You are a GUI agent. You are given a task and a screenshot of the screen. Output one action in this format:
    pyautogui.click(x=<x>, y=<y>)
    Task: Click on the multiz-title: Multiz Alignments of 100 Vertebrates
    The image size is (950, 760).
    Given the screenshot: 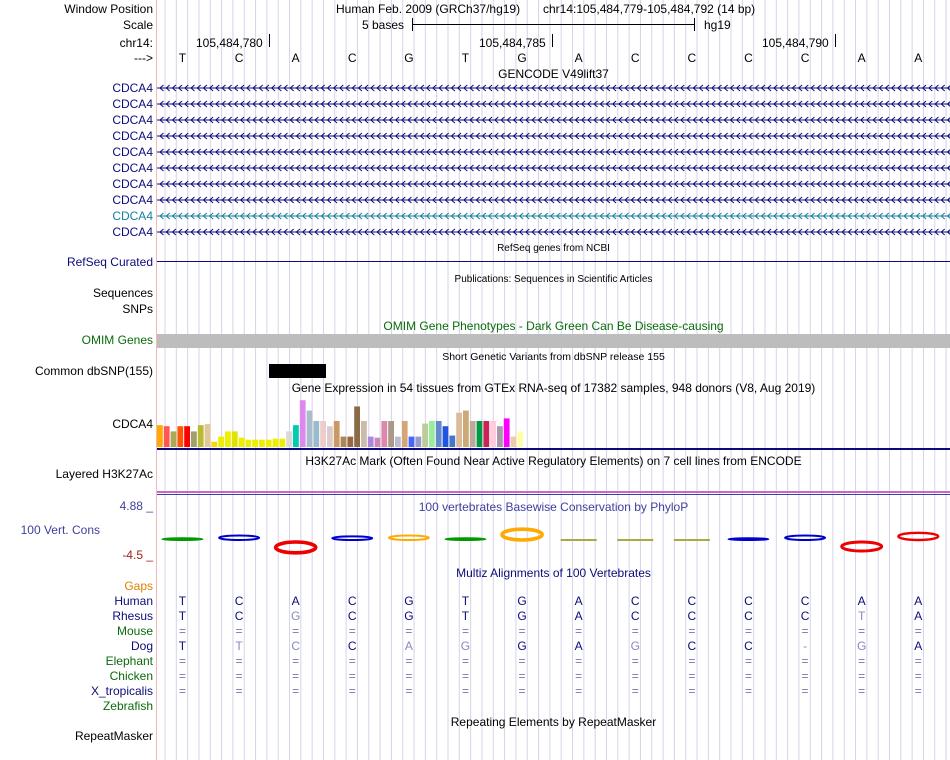 What is the action you would take?
    pyautogui.click(x=553, y=573)
    